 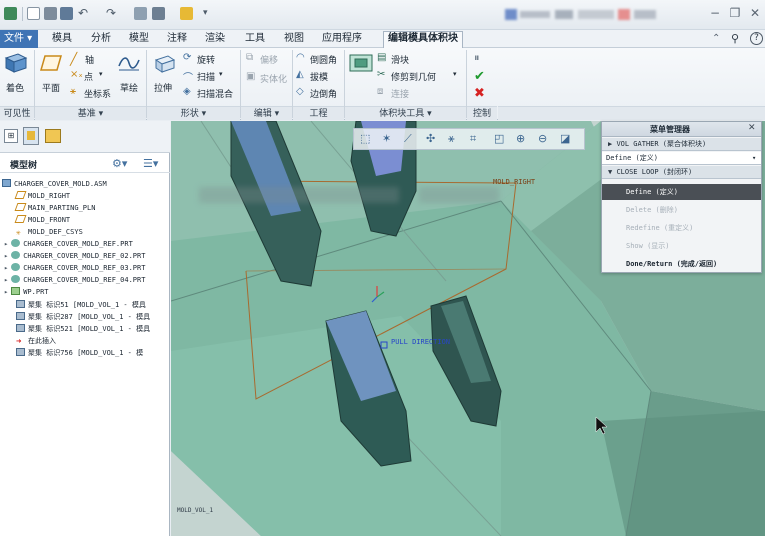 What do you see at coordinates (681, 158) in the screenshot?
I see `define-dropdown: Define (定义) ▾` at bounding box center [681, 158].